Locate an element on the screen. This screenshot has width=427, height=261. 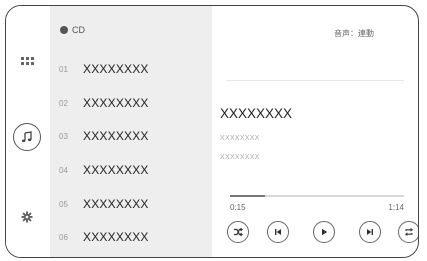
repeat-icon is located at coordinates (409, 232).